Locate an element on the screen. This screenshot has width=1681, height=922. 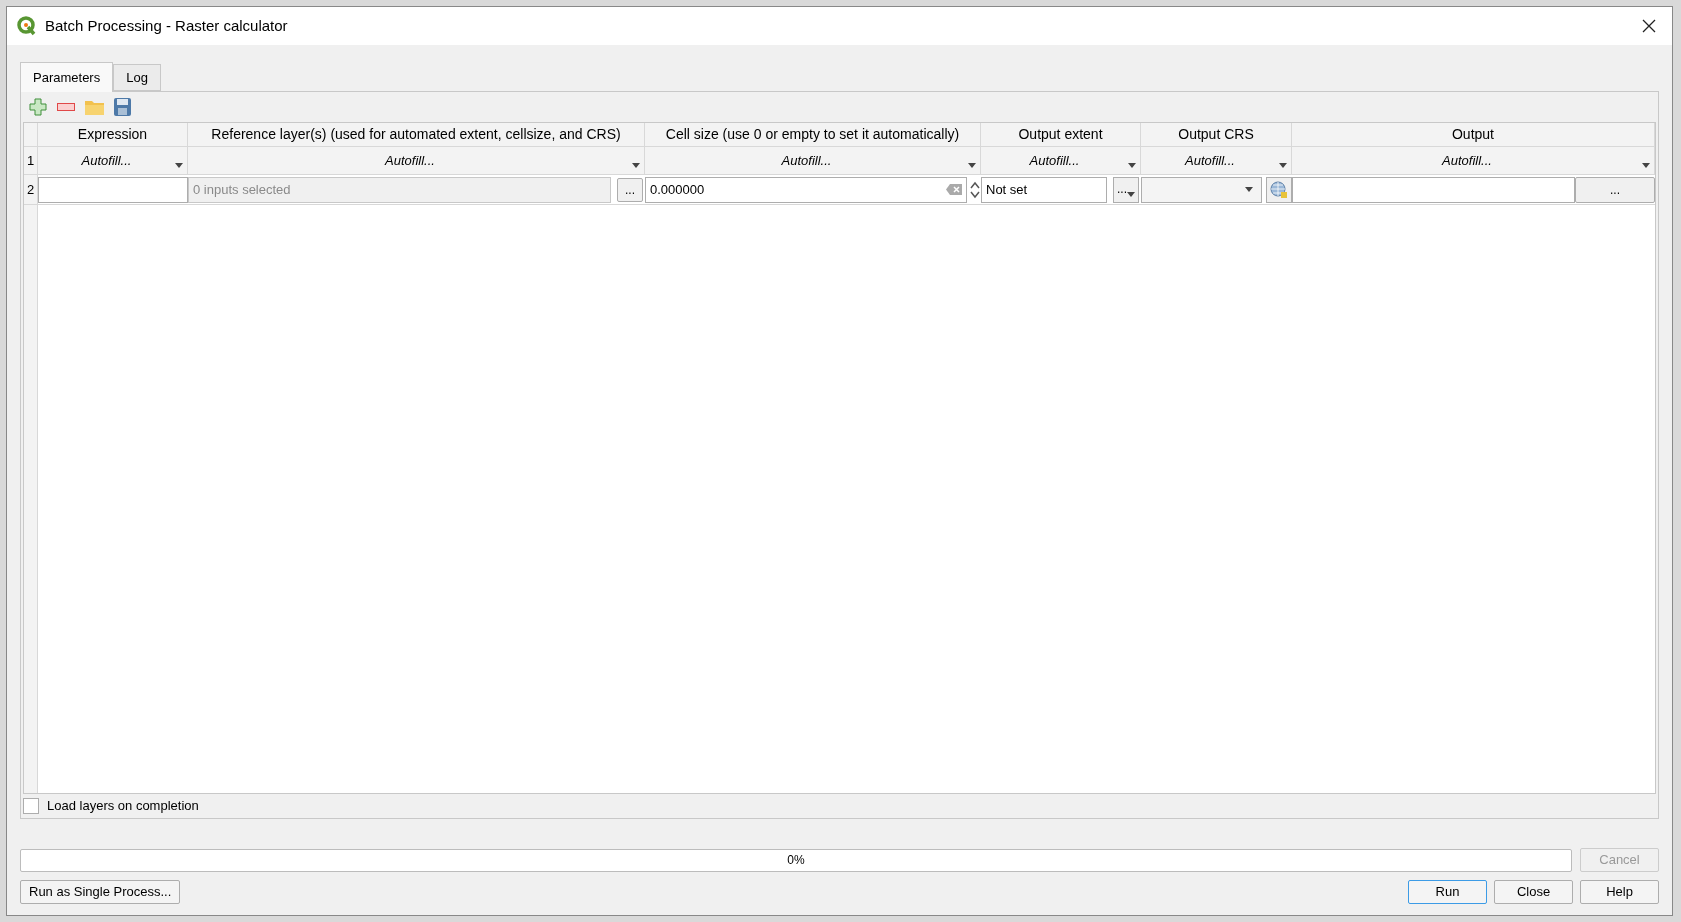
tab: Parameters is located at coordinates (67, 77).